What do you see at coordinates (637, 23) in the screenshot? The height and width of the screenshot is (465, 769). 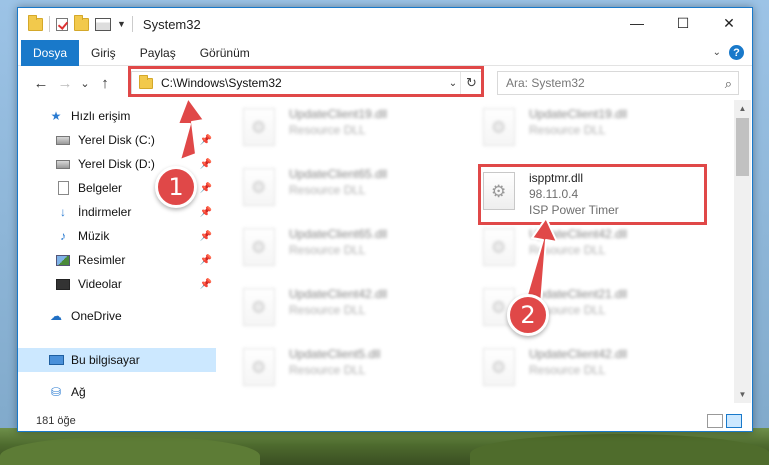 I see `minimize-button: —` at bounding box center [637, 23].